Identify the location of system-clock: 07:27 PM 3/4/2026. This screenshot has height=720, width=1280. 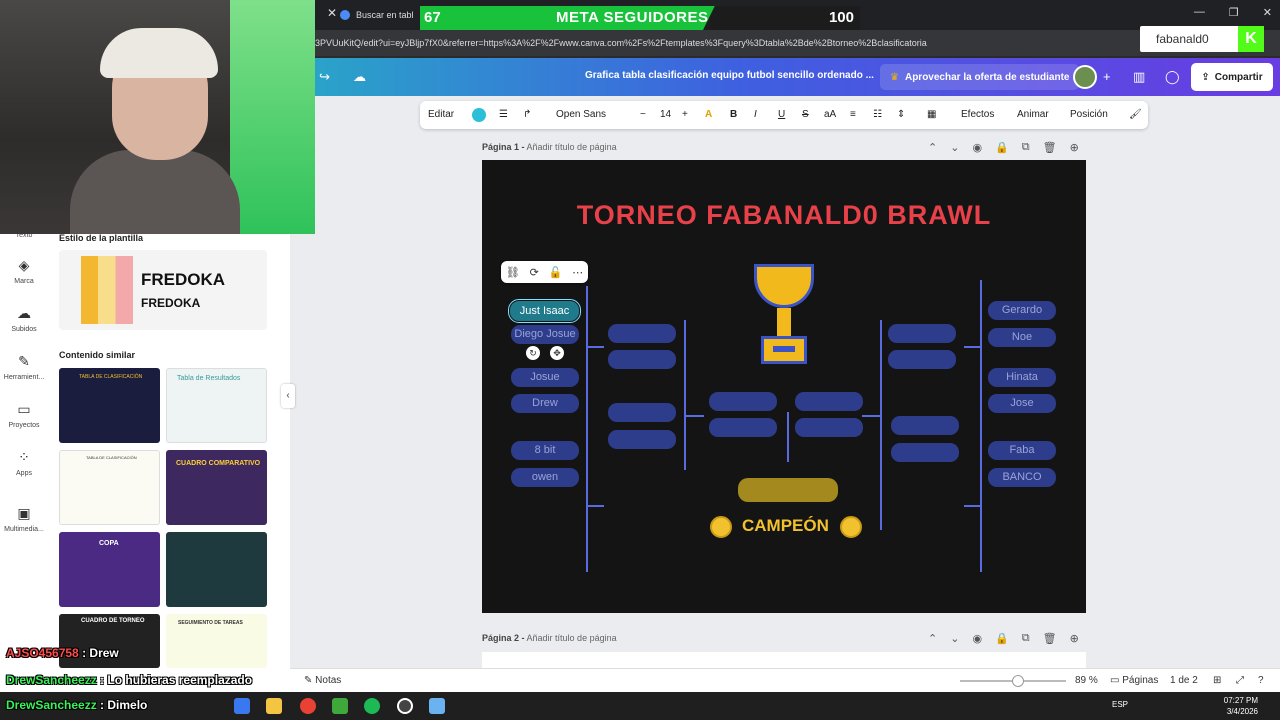
(1241, 706).